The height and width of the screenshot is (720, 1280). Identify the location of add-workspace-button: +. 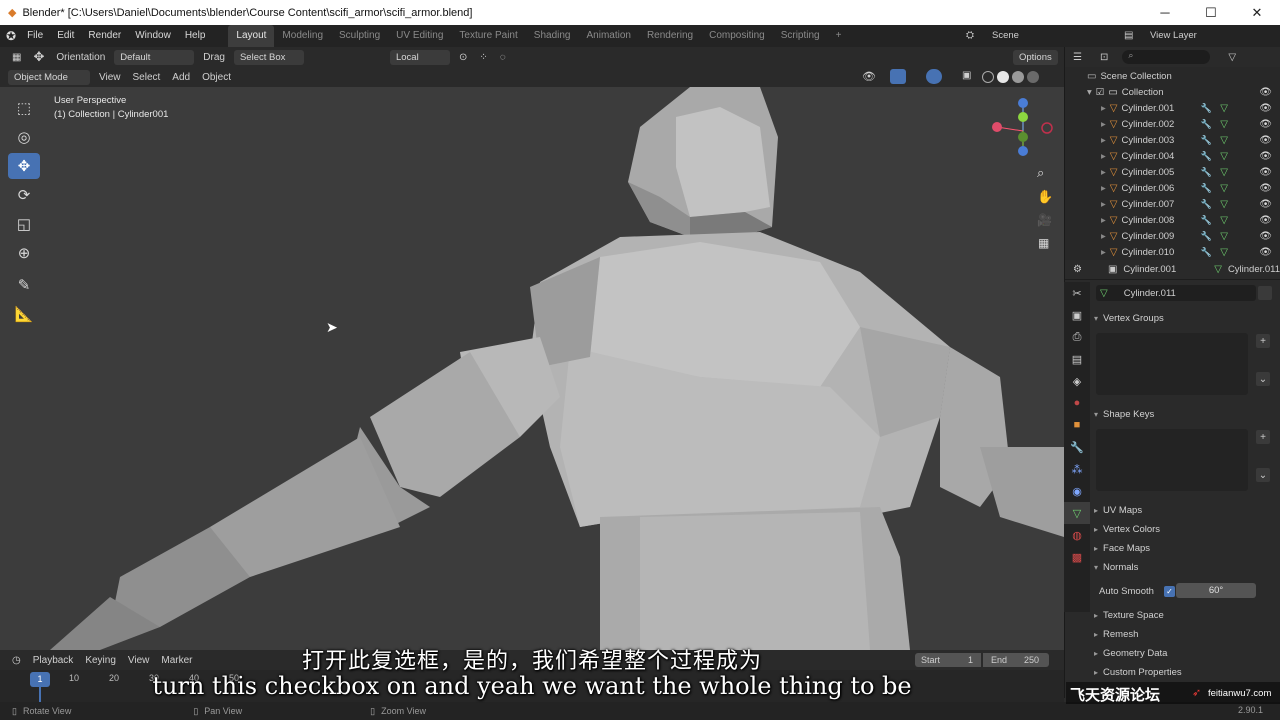
(839, 36).